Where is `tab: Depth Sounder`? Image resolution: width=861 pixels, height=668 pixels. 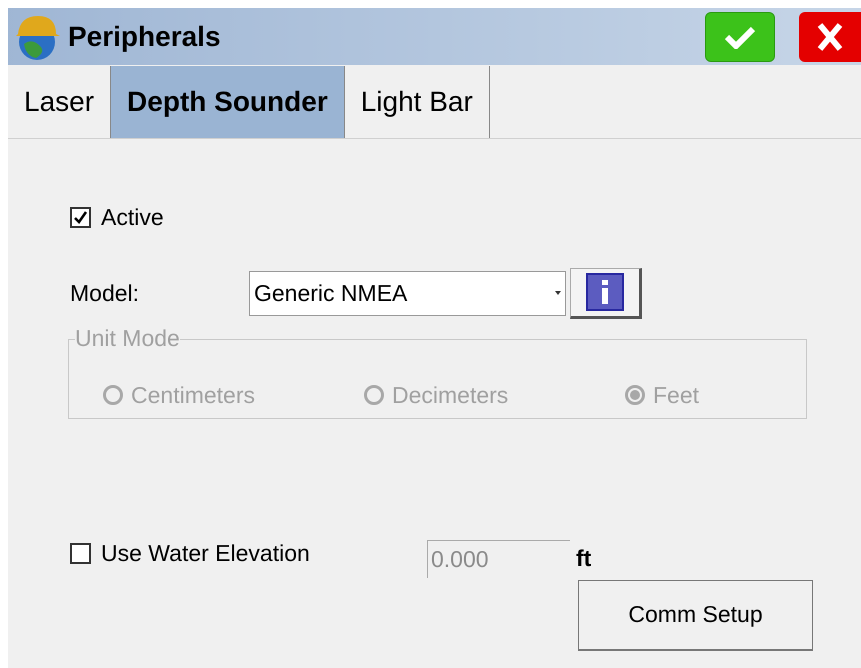
tab: Depth Sounder is located at coordinates (228, 102).